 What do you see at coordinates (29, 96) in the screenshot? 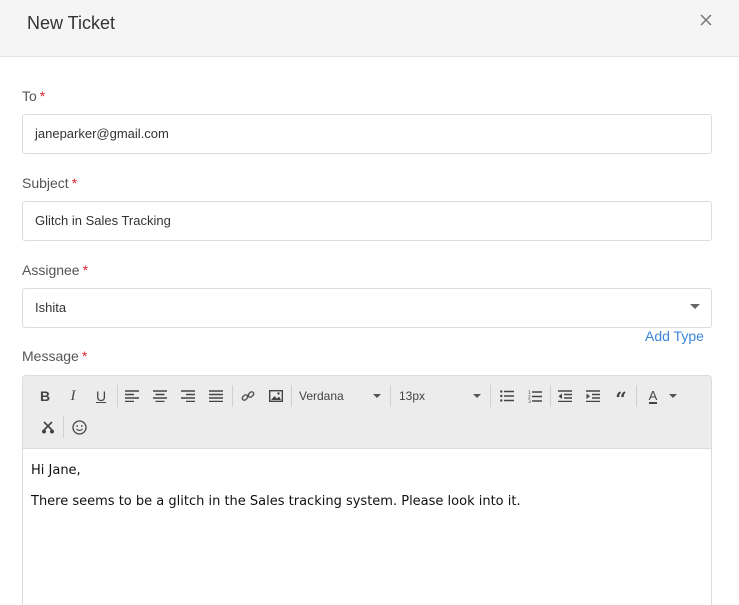
I see `to-label-text: To` at bounding box center [29, 96].